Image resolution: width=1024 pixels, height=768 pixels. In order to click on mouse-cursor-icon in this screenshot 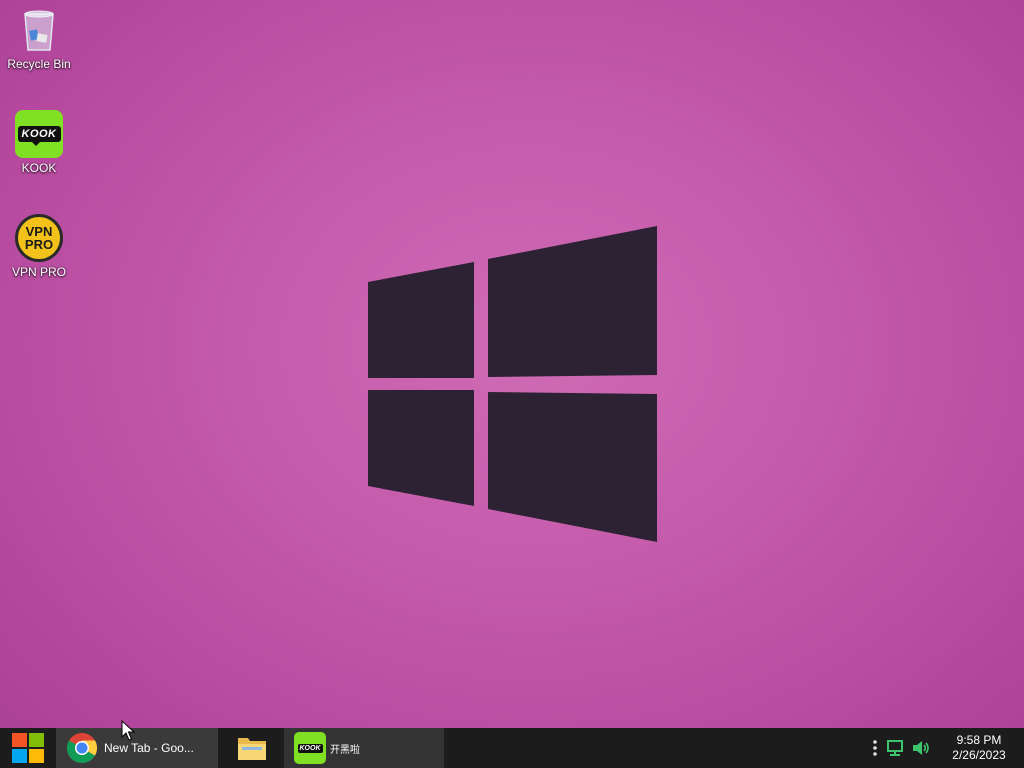, I will do `click(128, 730)`.